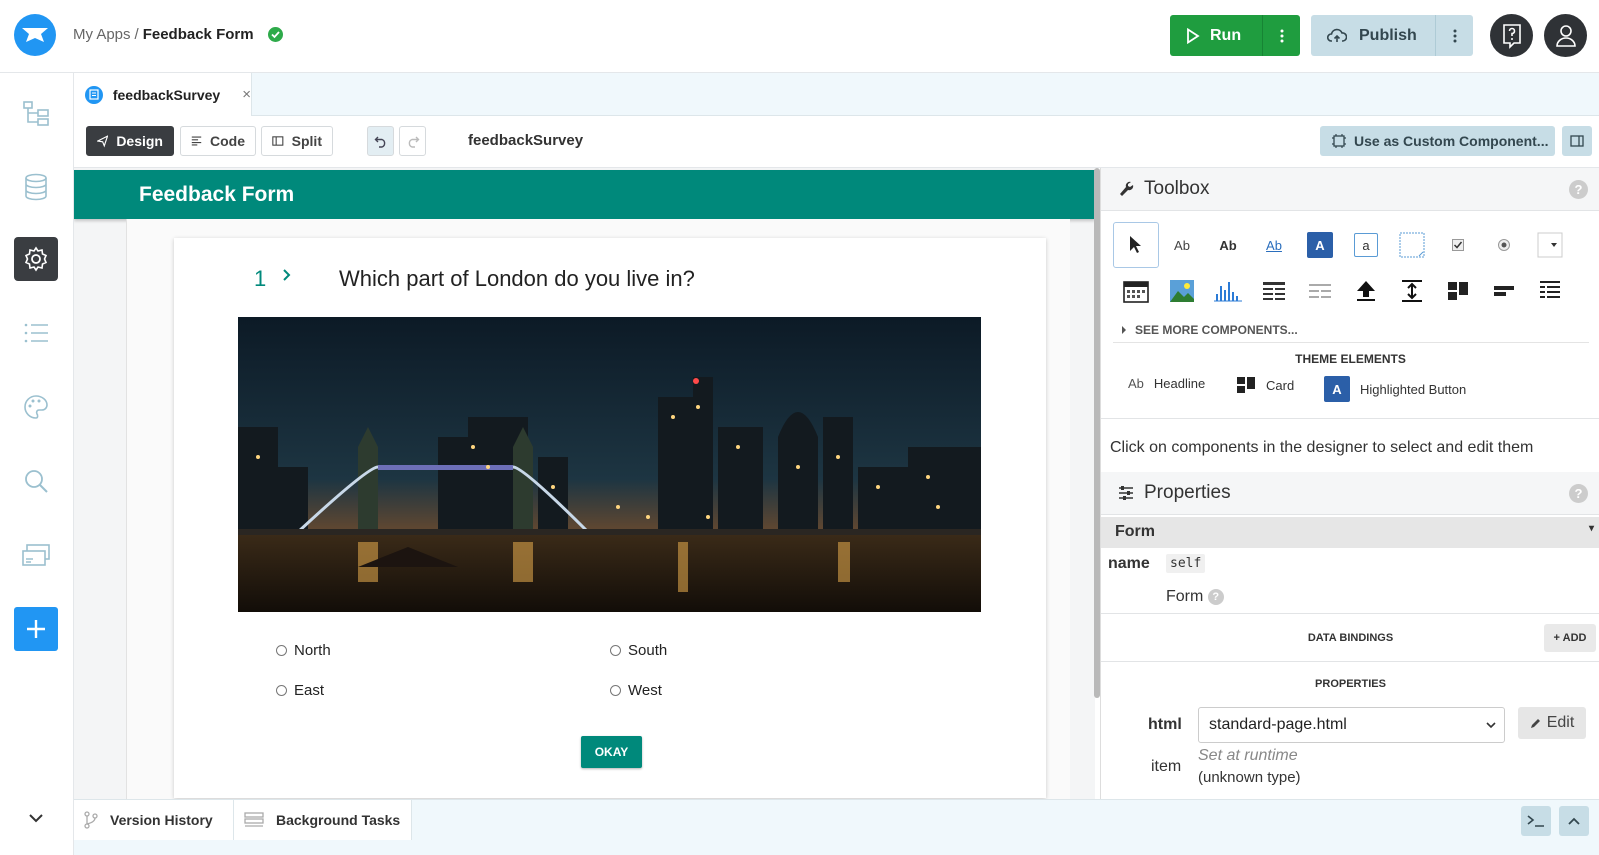 The image size is (1599, 855). Describe the element at coordinates (1511, 35) in the screenshot. I see `help-button` at that location.